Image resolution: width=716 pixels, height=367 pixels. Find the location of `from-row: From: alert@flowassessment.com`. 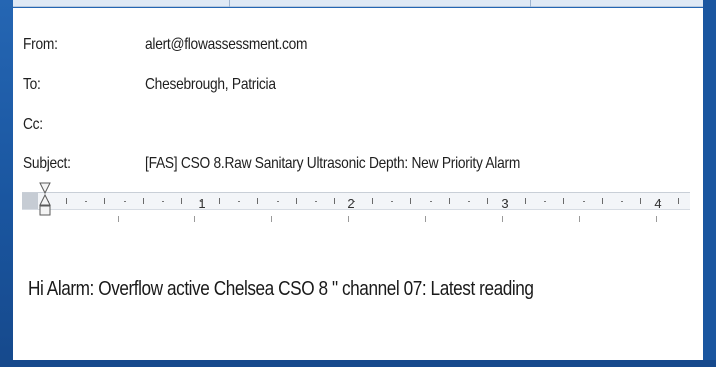

from-row: From: alert@flowassessment.com is located at coordinates (358, 49).